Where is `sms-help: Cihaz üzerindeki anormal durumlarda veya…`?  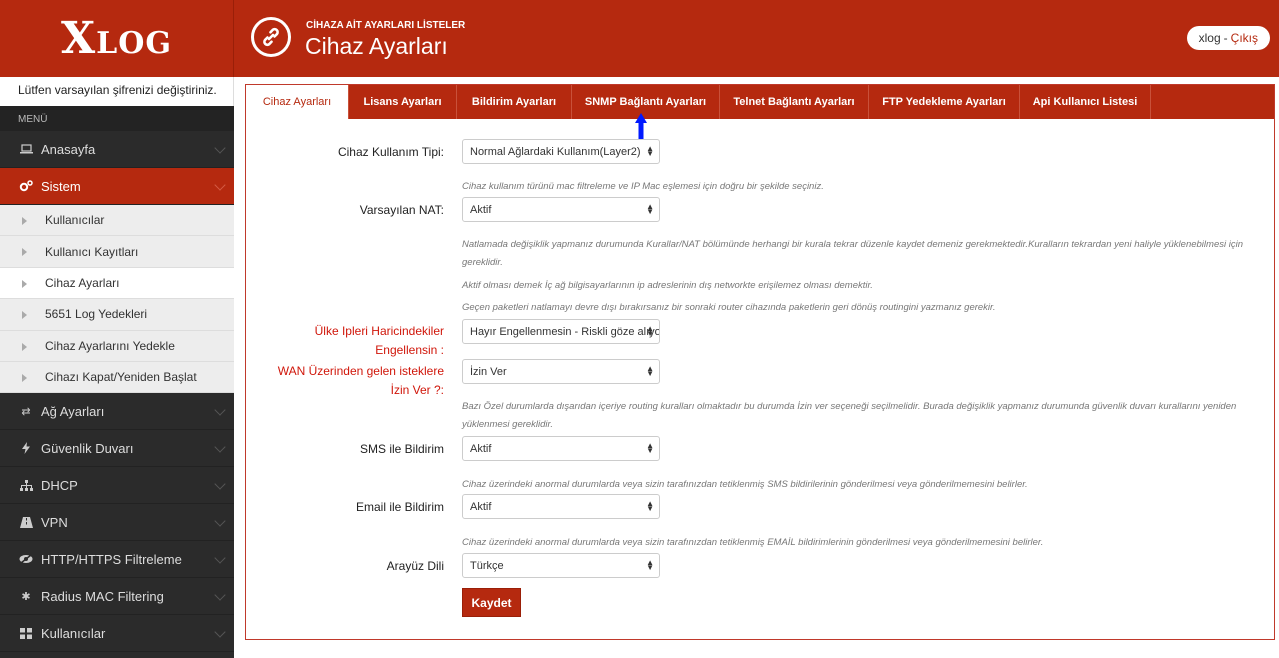 sms-help: Cihaz üzerindeki anormal durumlarda veya… is located at coordinates (745, 484).